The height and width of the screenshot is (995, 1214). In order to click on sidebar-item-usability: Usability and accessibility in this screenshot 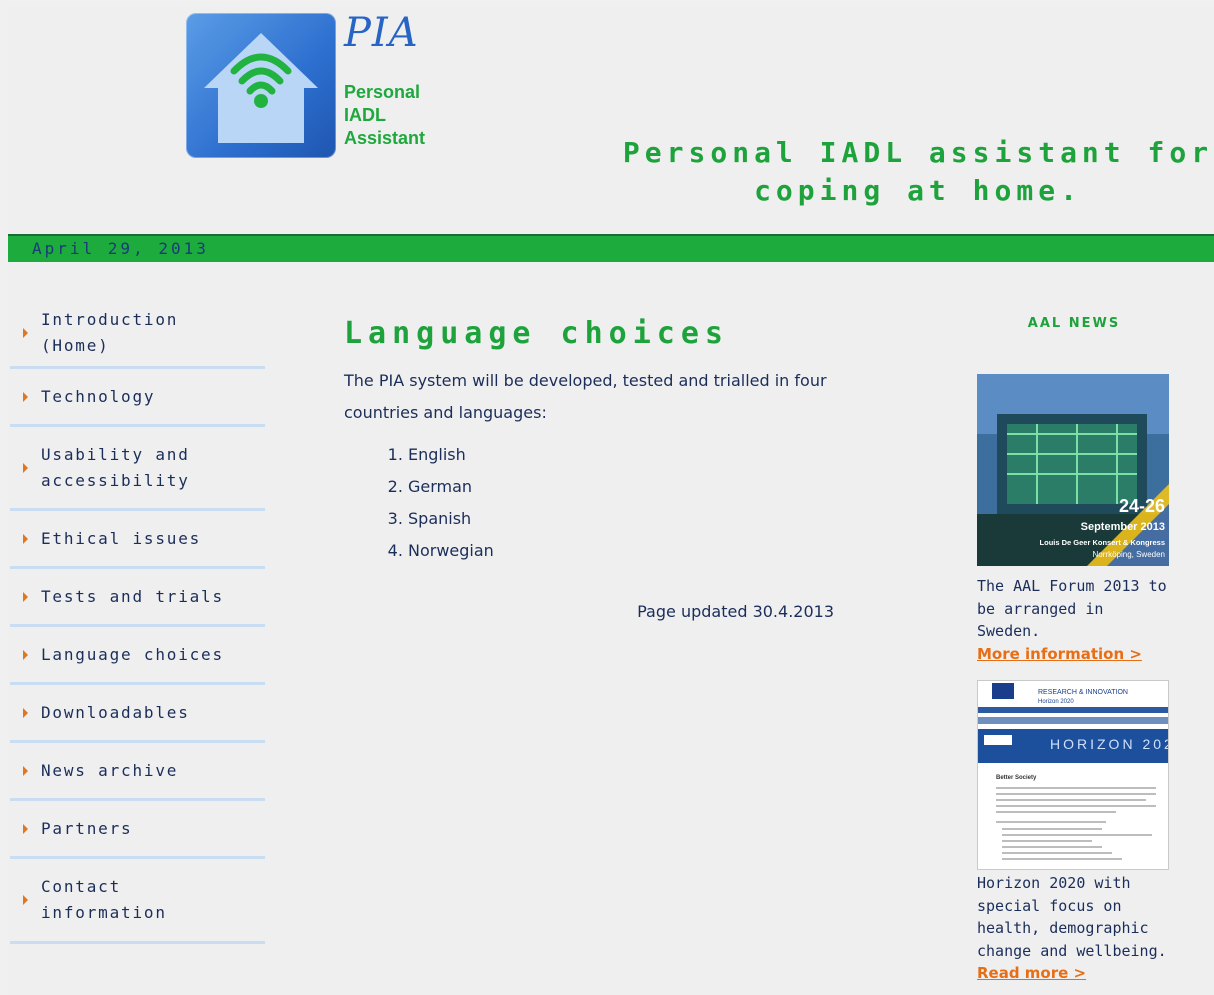, I will do `click(137, 469)`.